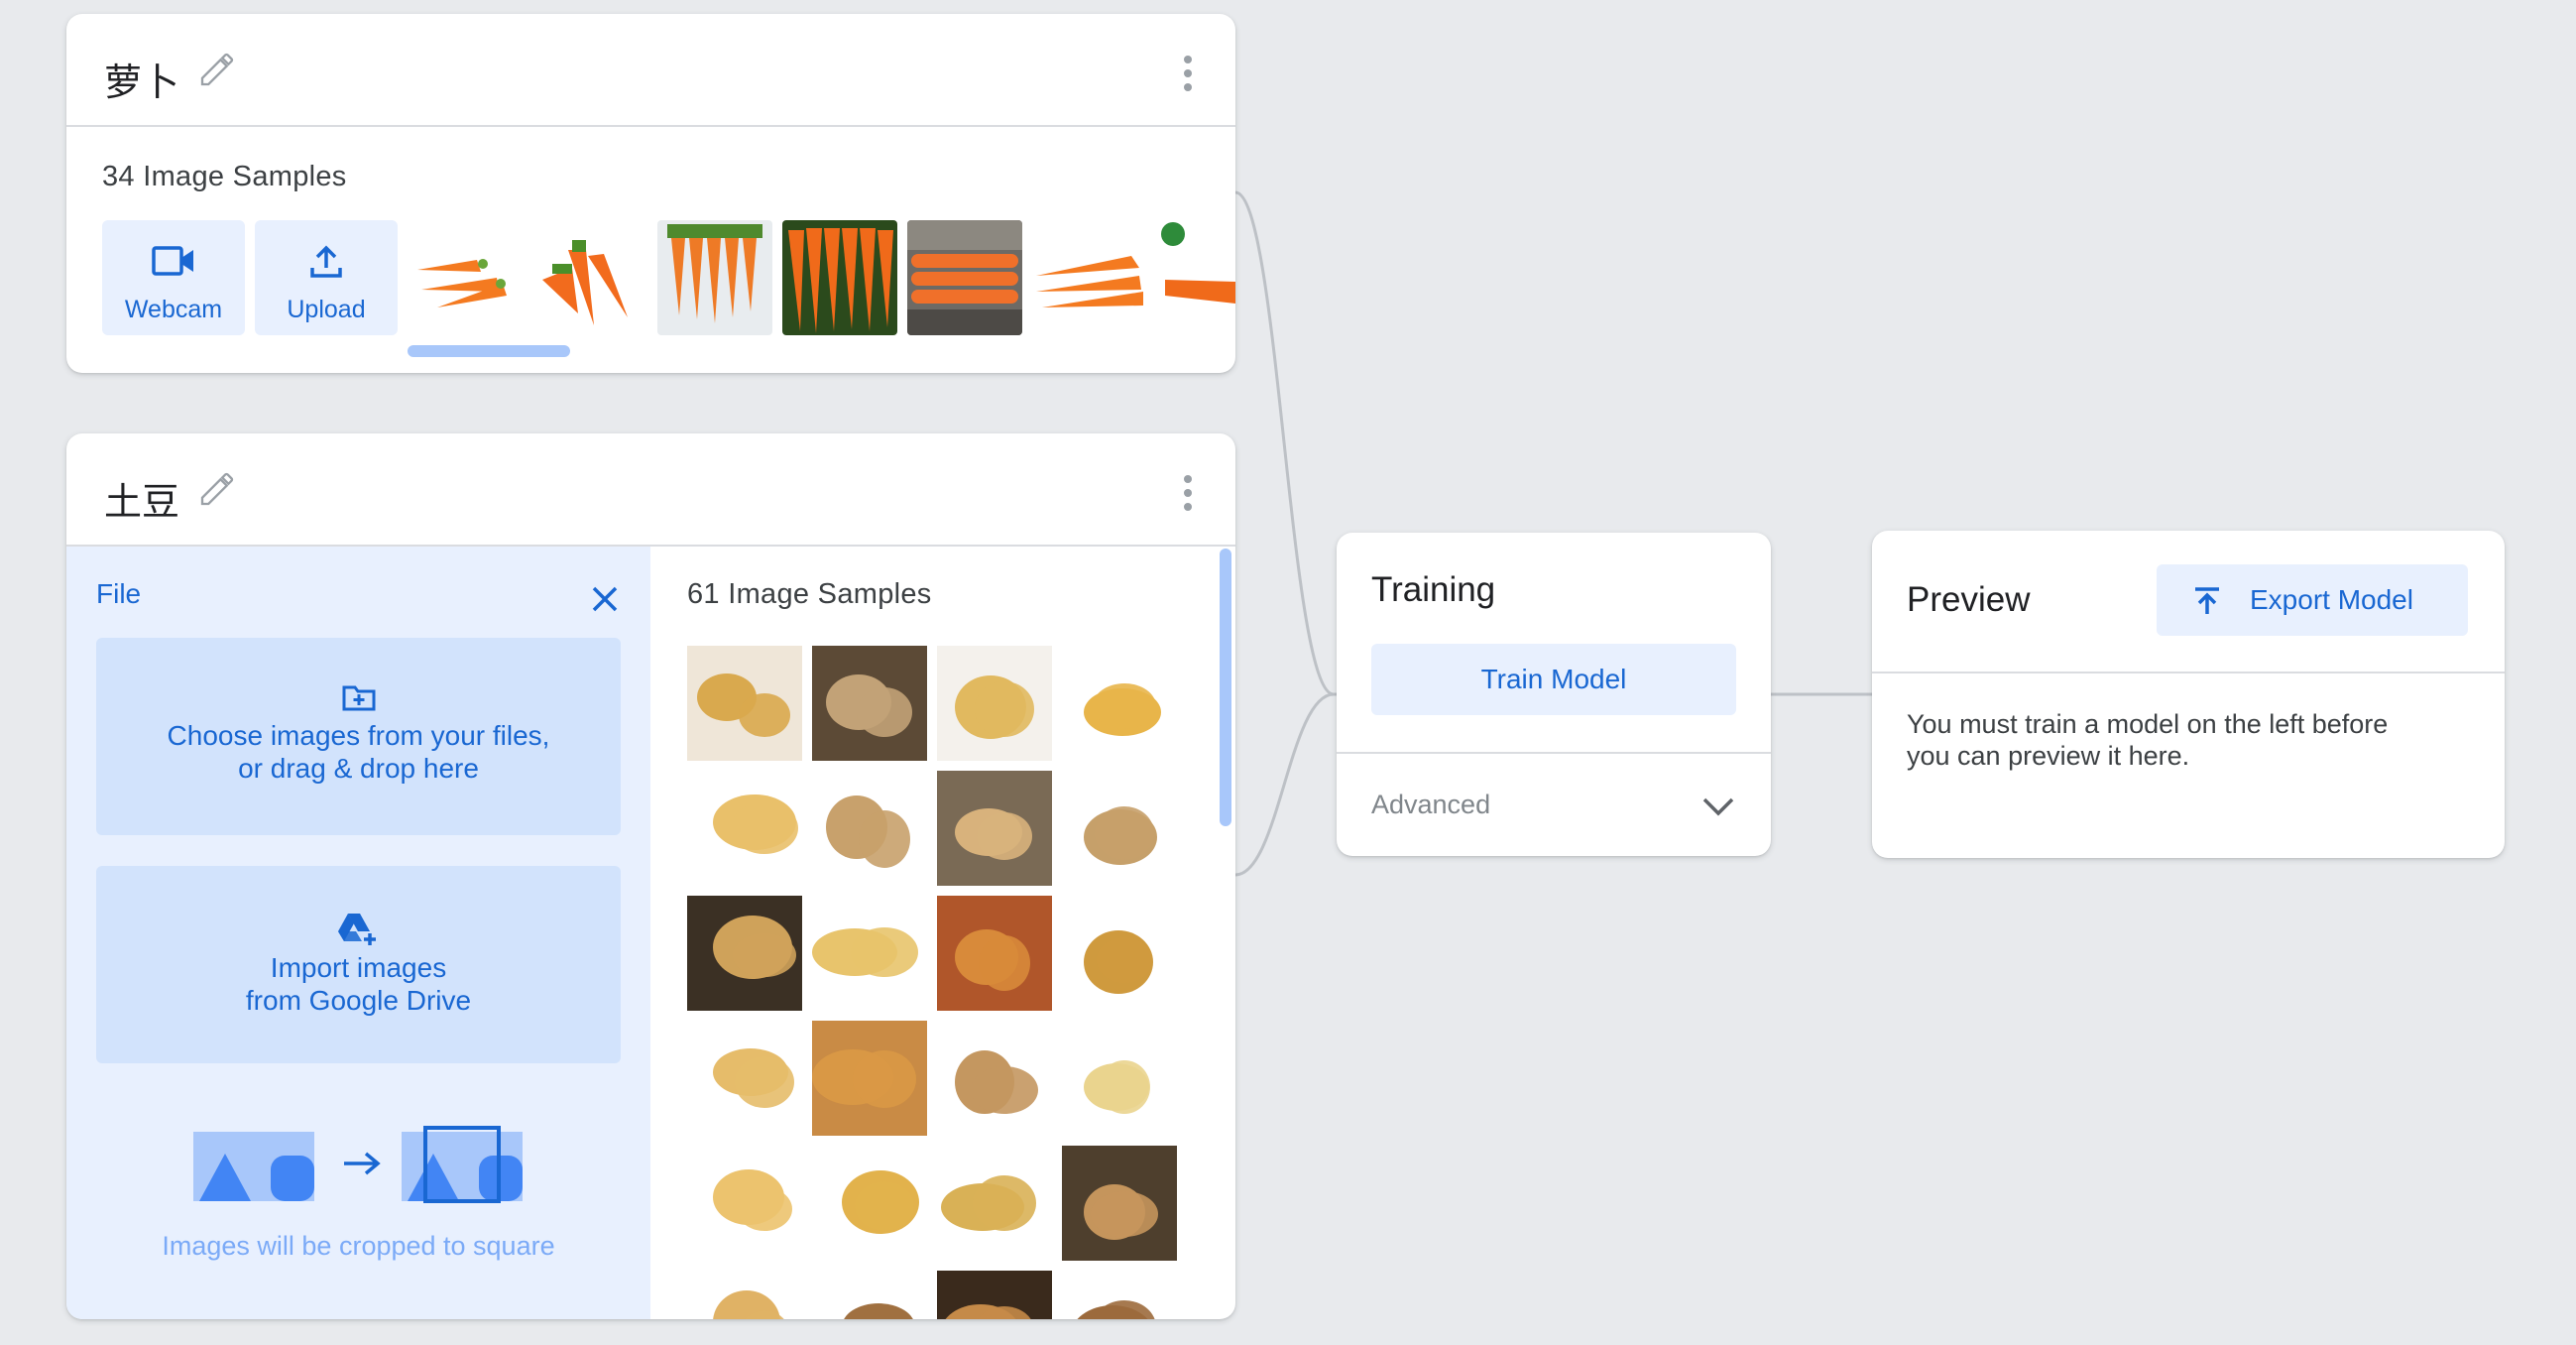 The image size is (2576, 1345). Describe the element at coordinates (224, 176) in the screenshot. I see `samples-count: 34 Image Samples` at that location.